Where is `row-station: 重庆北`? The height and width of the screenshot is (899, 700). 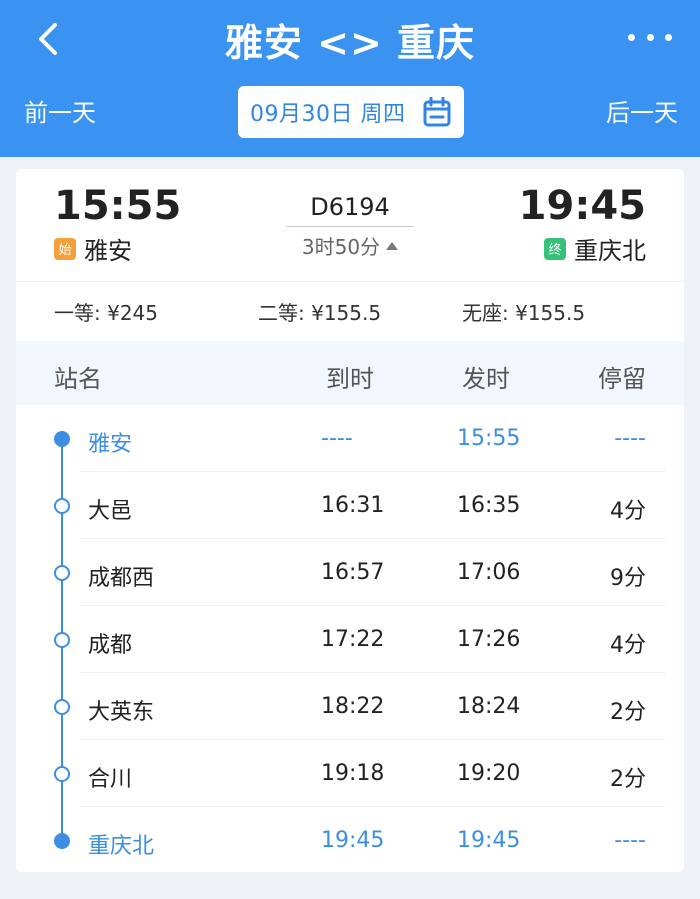
row-station: 重庆北 is located at coordinates (121, 846).